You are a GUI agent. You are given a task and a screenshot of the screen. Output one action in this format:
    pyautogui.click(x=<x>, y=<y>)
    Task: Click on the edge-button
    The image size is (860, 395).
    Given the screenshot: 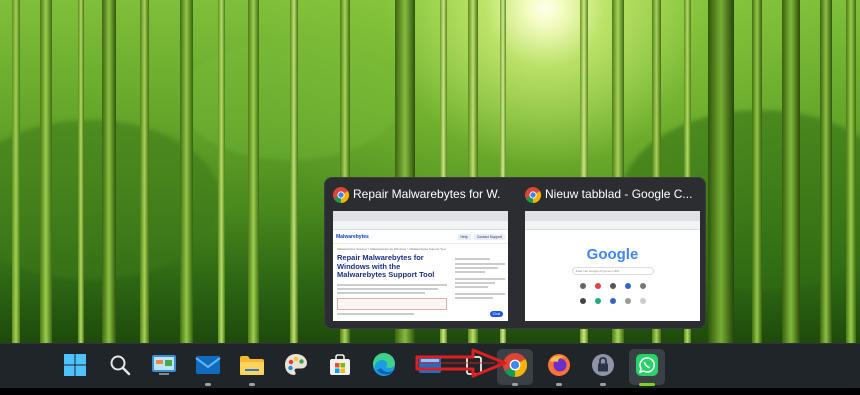 What is the action you would take?
    pyautogui.click(x=384, y=367)
    